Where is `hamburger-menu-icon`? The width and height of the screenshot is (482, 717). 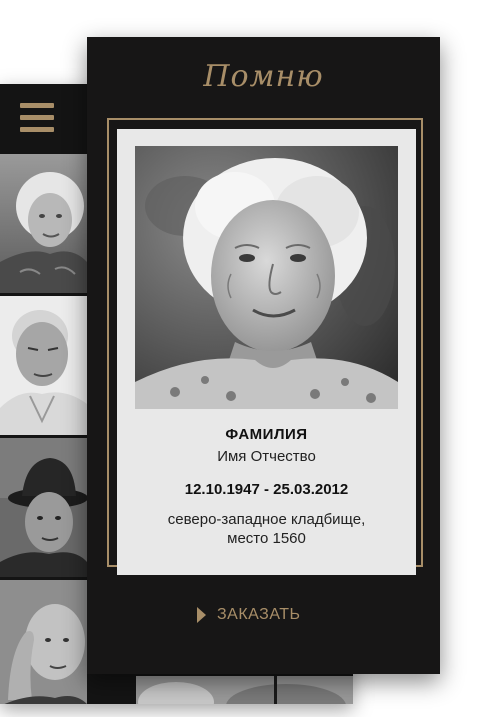 hamburger-menu-icon is located at coordinates (37, 118).